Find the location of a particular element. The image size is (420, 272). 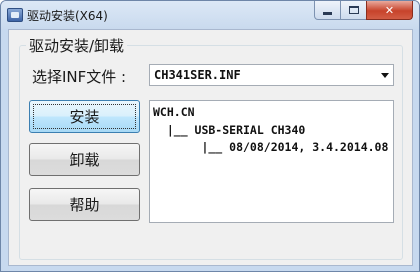

uninstall-button: 卸载 is located at coordinates (84, 159).